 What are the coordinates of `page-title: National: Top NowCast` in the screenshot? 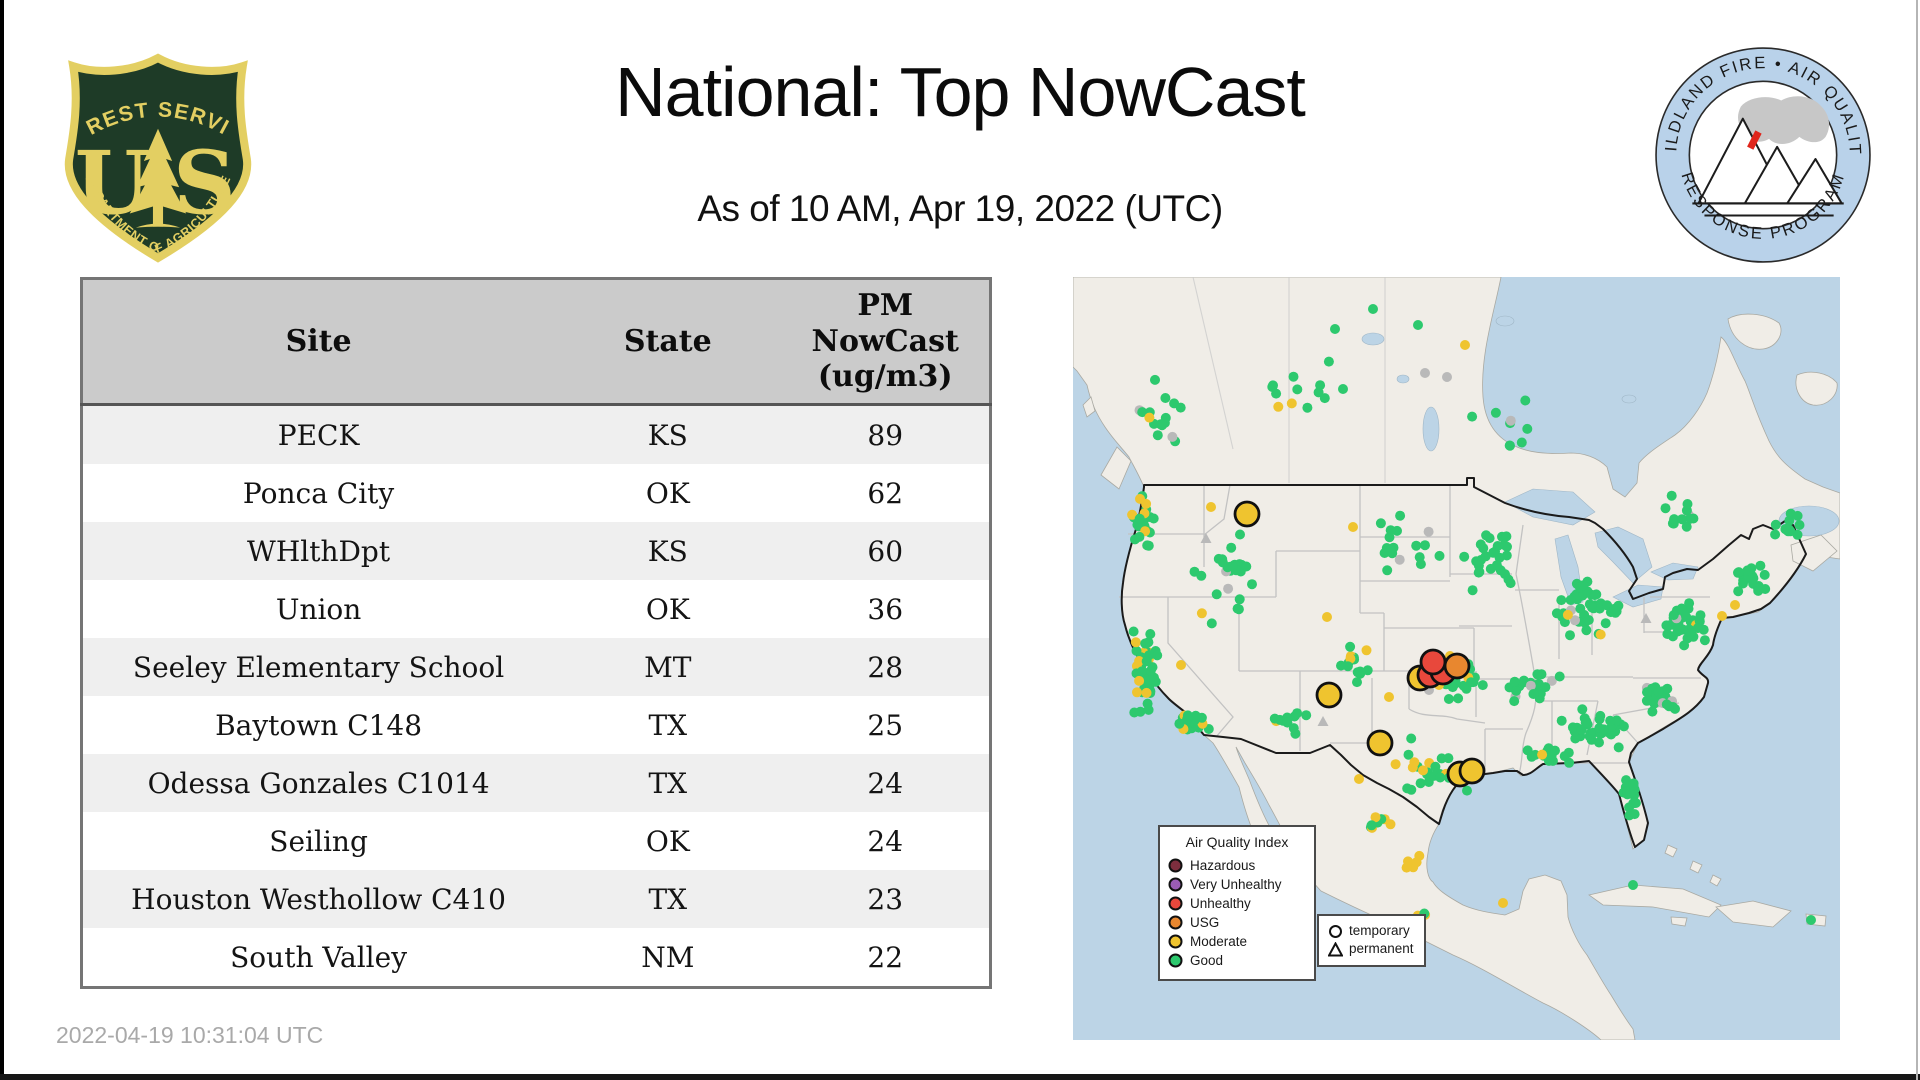 It's located at (960, 92).